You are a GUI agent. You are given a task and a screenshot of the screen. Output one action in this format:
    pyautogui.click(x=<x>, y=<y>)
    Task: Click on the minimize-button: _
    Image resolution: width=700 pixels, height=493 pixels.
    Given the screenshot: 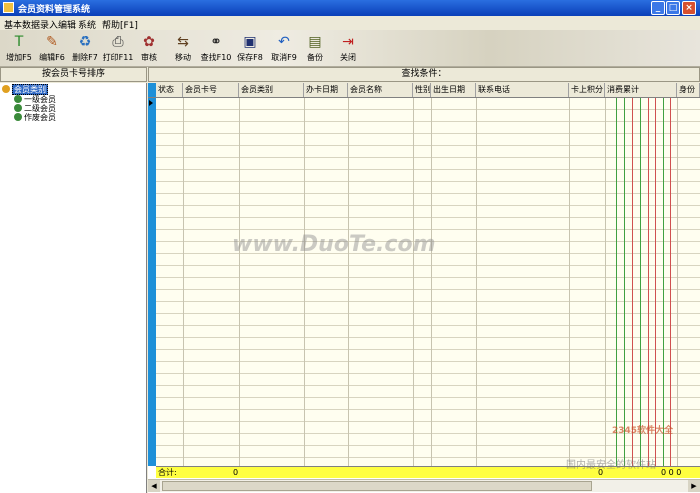 What is the action you would take?
    pyautogui.click(x=658, y=8)
    